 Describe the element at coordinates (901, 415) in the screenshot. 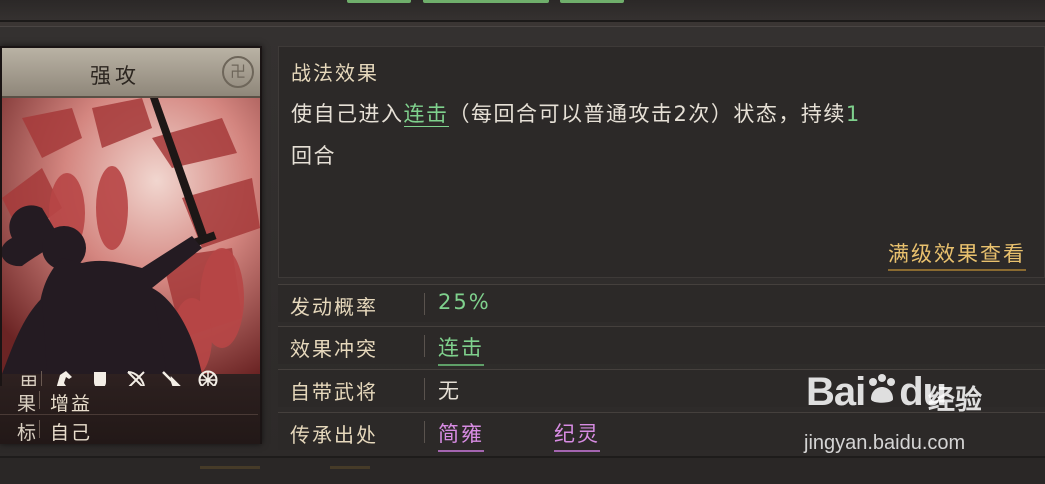

I see `baidu-jingyan-watermark: Bai du 经验 jingyan.baidu.com` at that location.